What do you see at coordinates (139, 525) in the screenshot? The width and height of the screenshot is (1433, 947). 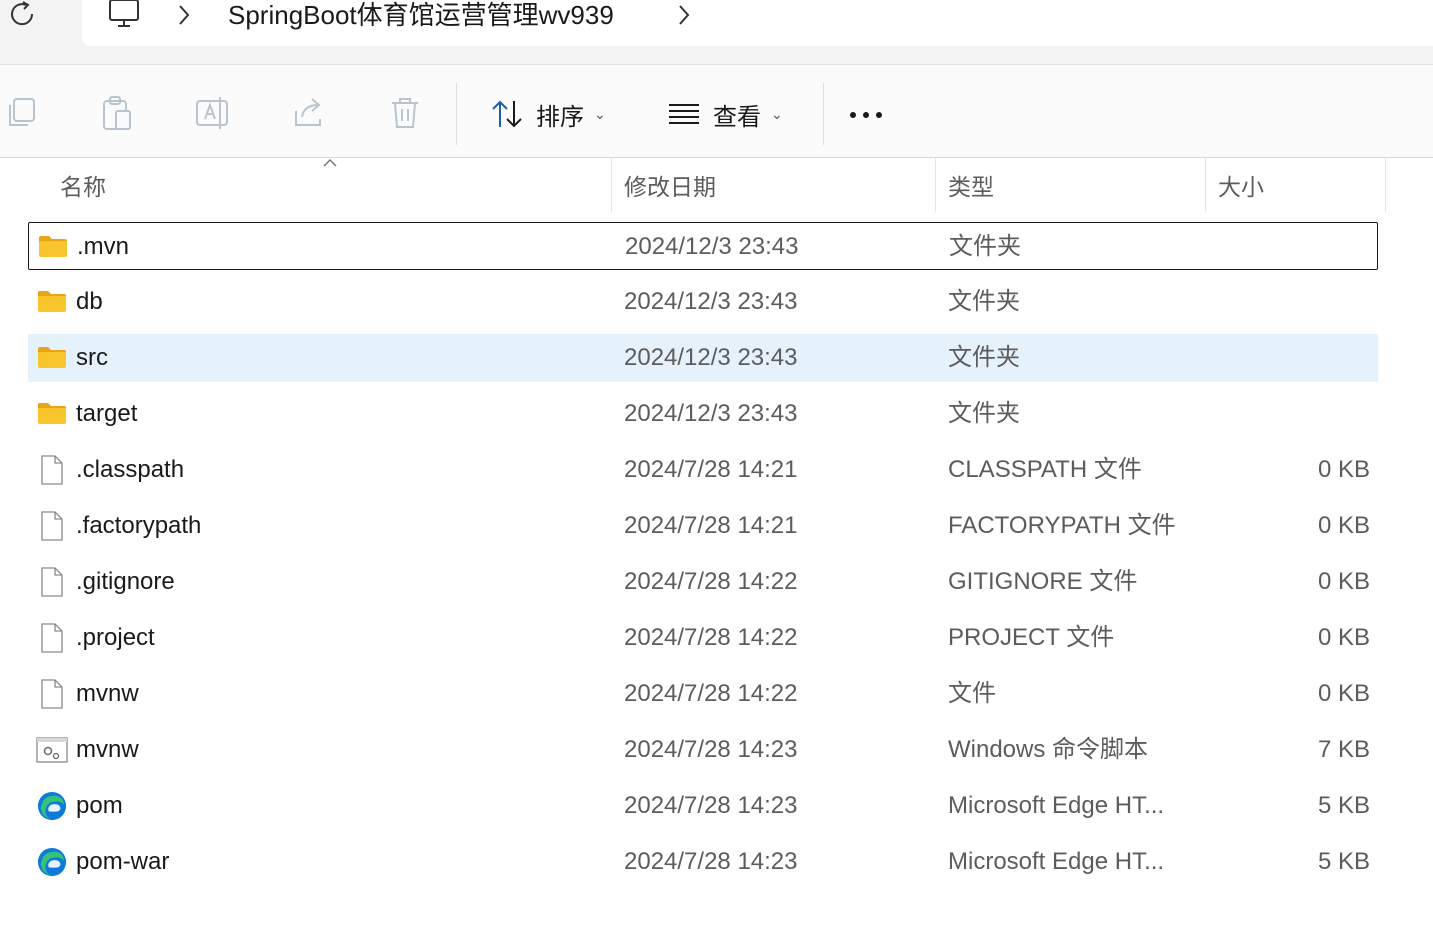 I see `file-name: .factorypath` at bounding box center [139, 525].